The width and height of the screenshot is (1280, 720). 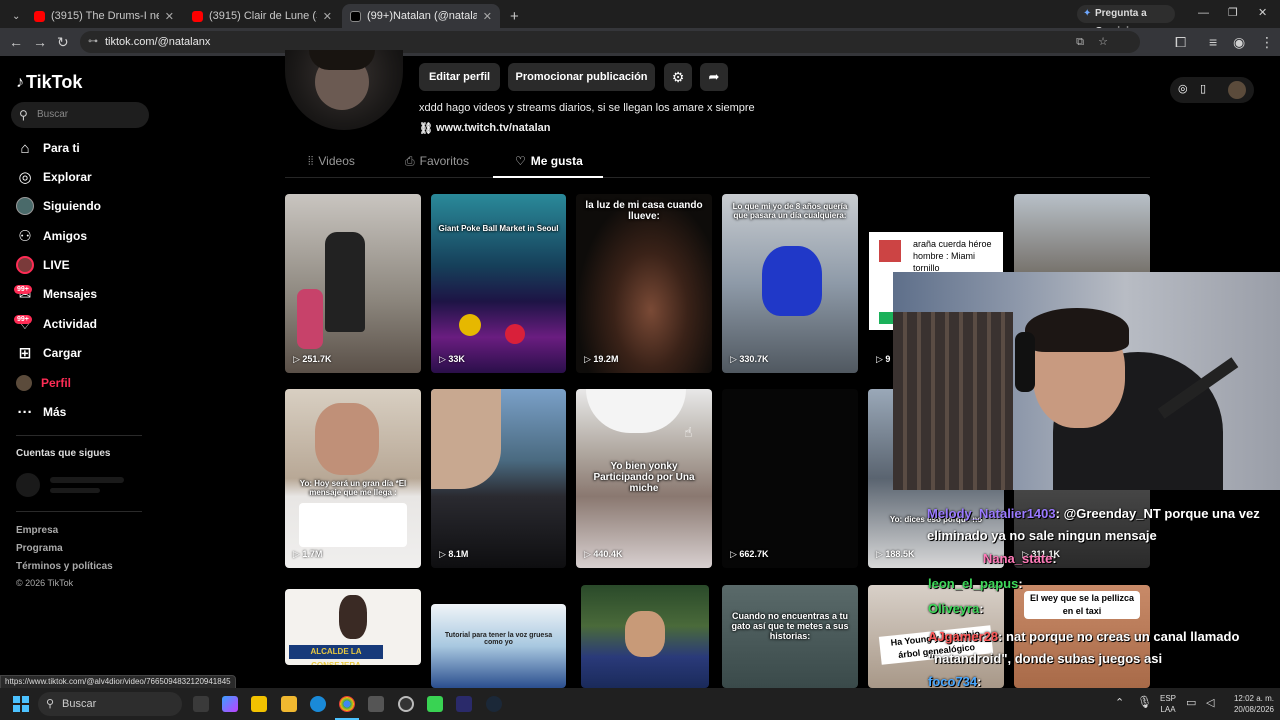 What do you see at coordinates (80, 115) in the screenshot?
I see `search-input: ⚲ Buscar` at bounding box center [80, 115].